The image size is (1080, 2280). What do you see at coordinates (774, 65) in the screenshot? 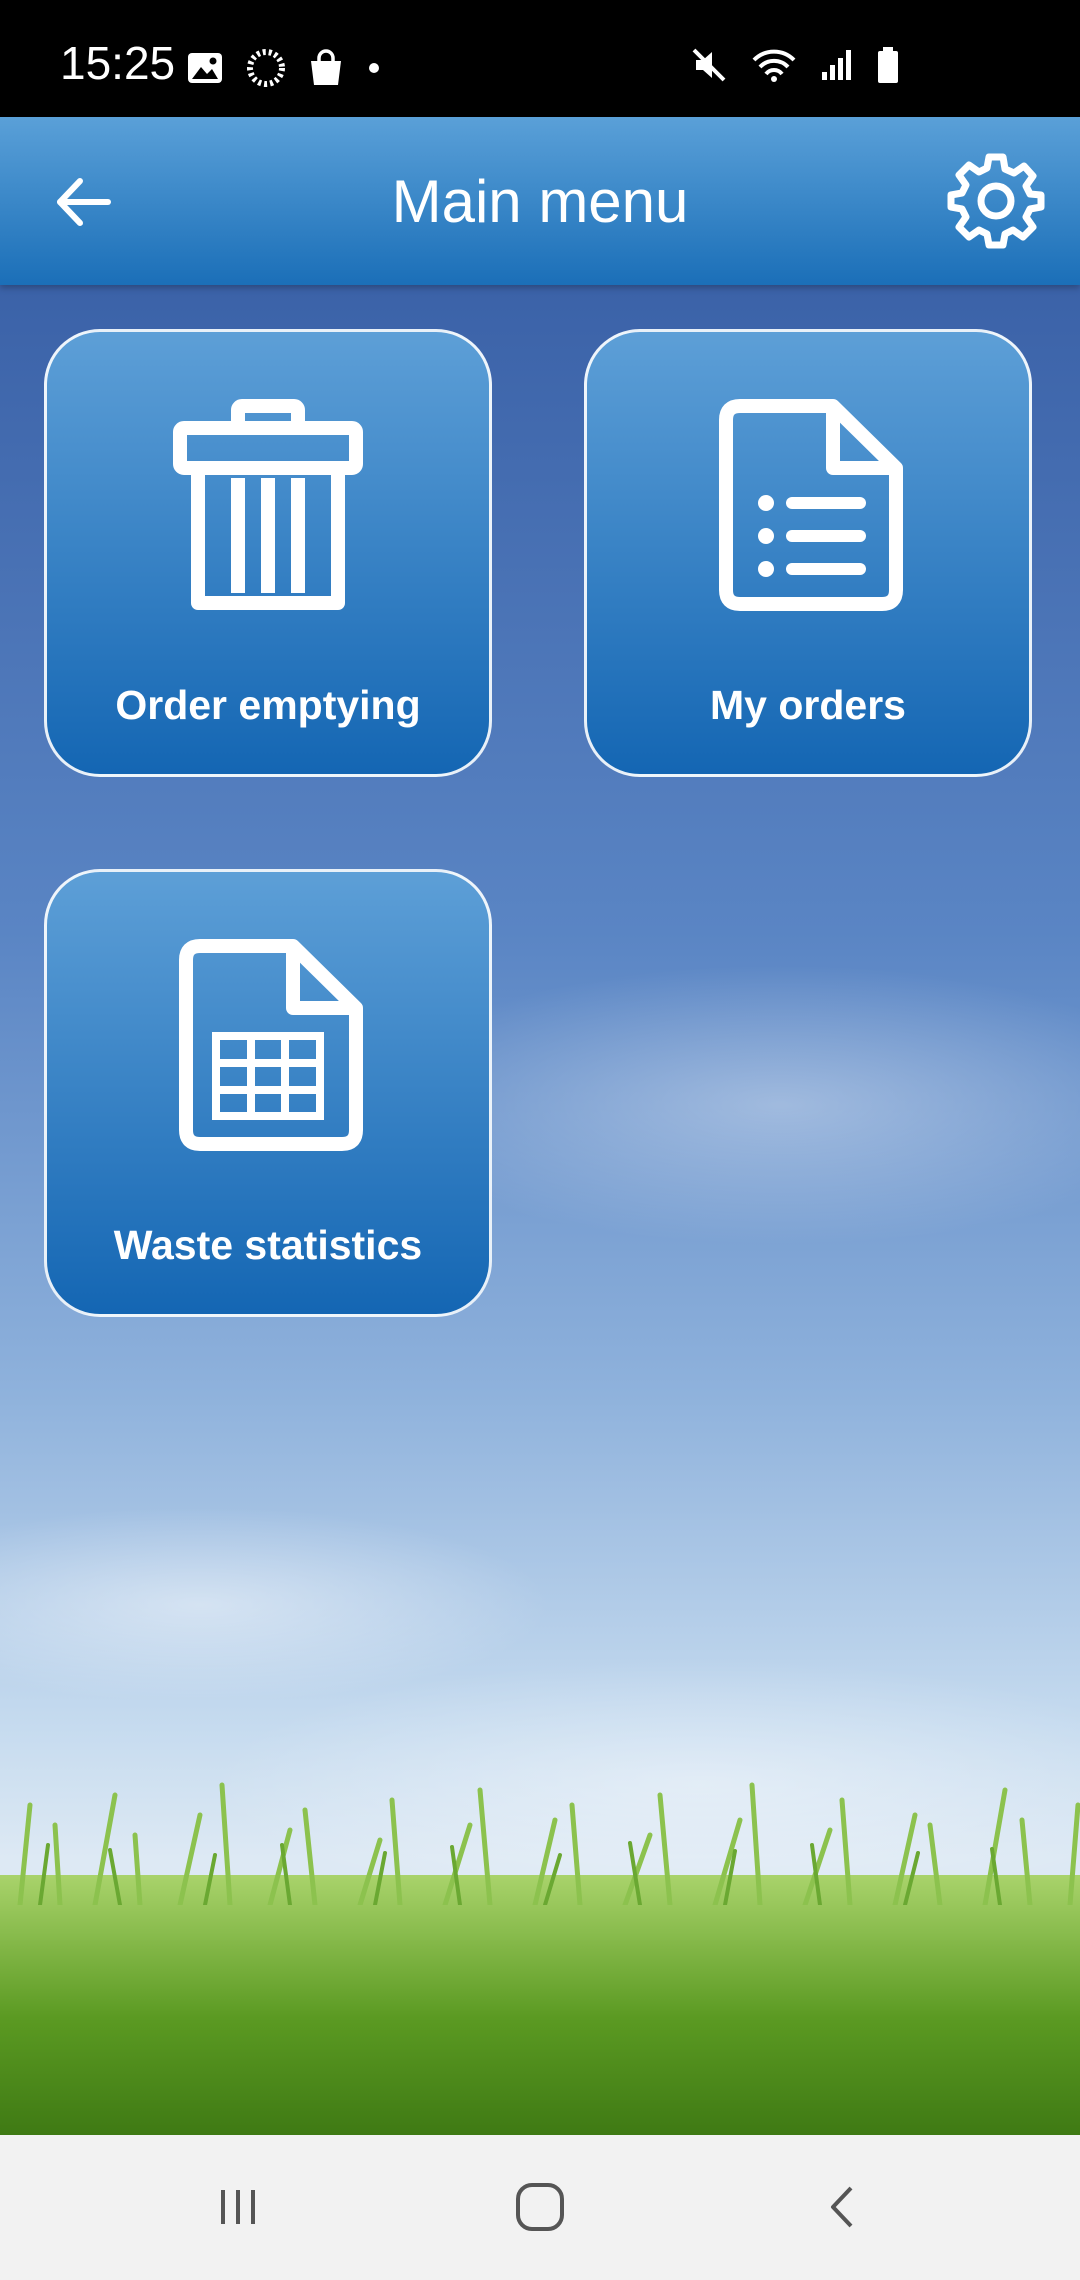
I see `wifi-icon` at bounding box center [774, 65].